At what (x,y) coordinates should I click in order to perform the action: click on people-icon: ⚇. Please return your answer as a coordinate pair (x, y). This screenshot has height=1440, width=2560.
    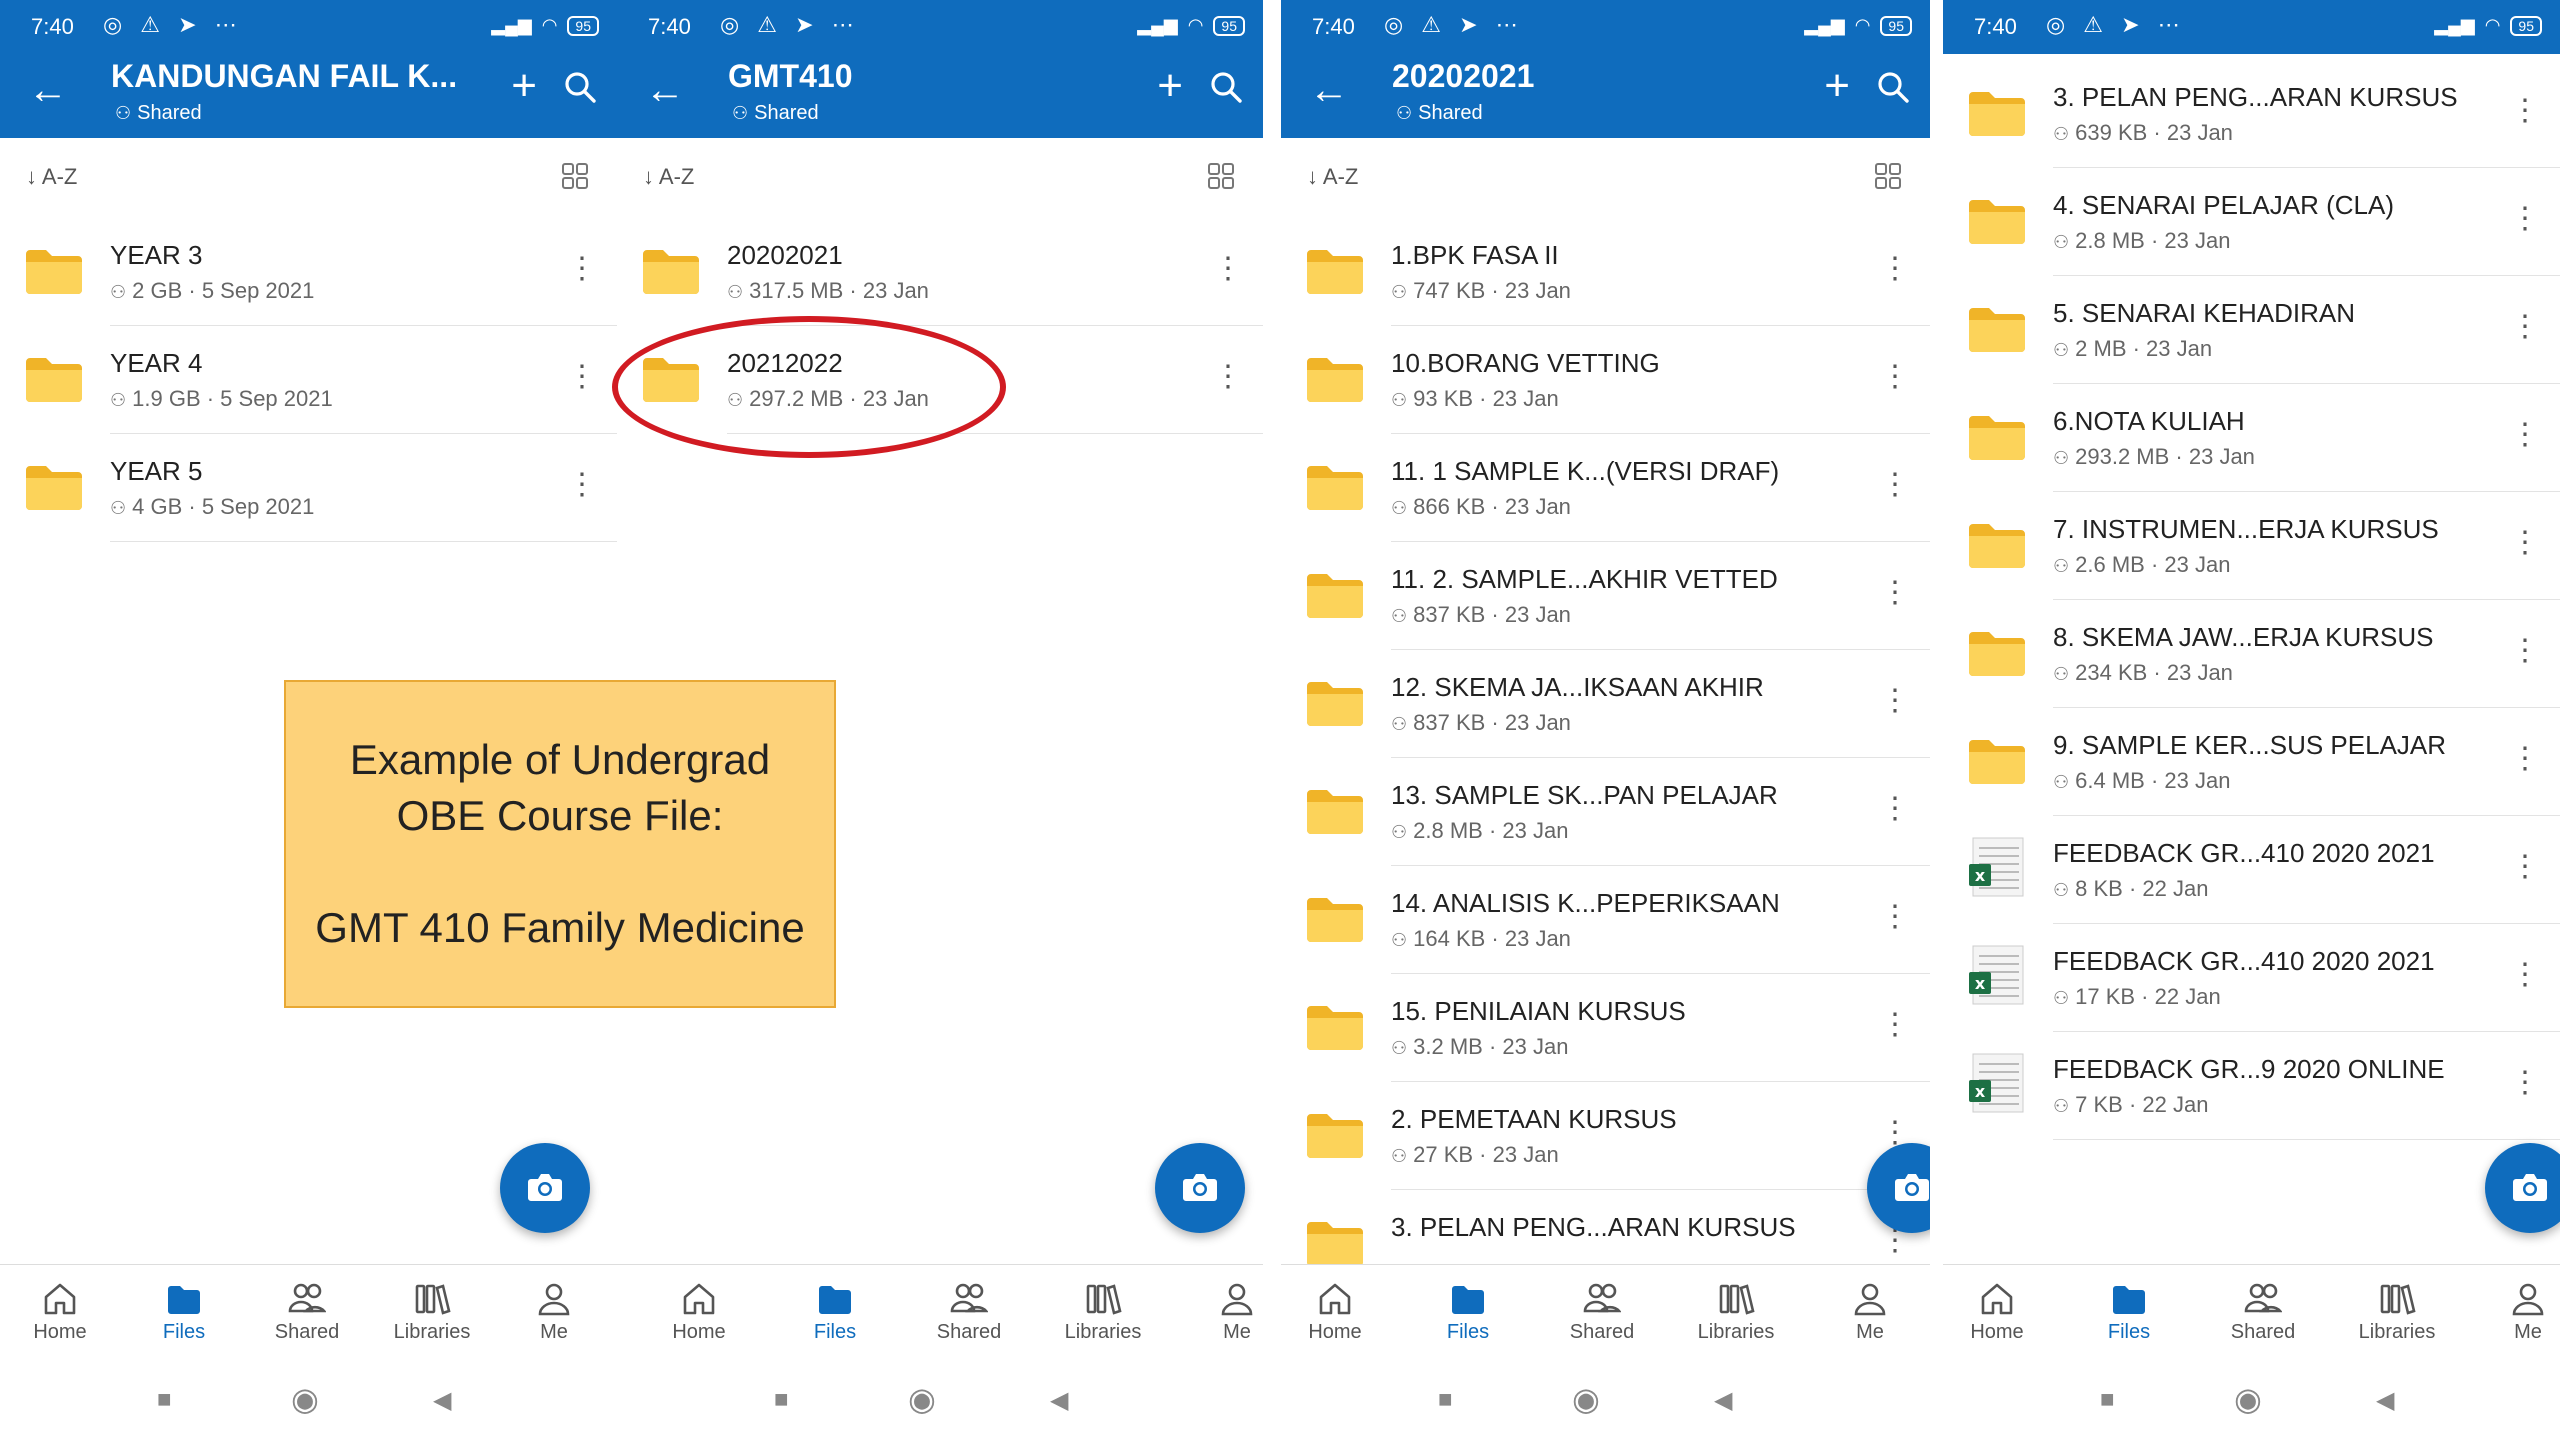
    Looking at the image, I should click on (735, 292).